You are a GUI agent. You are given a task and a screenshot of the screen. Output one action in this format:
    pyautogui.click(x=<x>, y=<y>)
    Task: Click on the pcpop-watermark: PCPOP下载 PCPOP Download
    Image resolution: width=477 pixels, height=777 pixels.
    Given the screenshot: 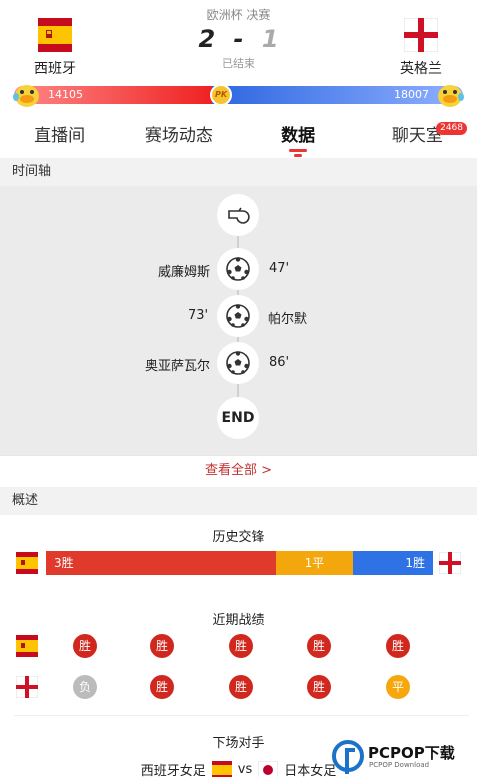 What is the action you would take?
    pyautogui.click(x=404, y=755)
    